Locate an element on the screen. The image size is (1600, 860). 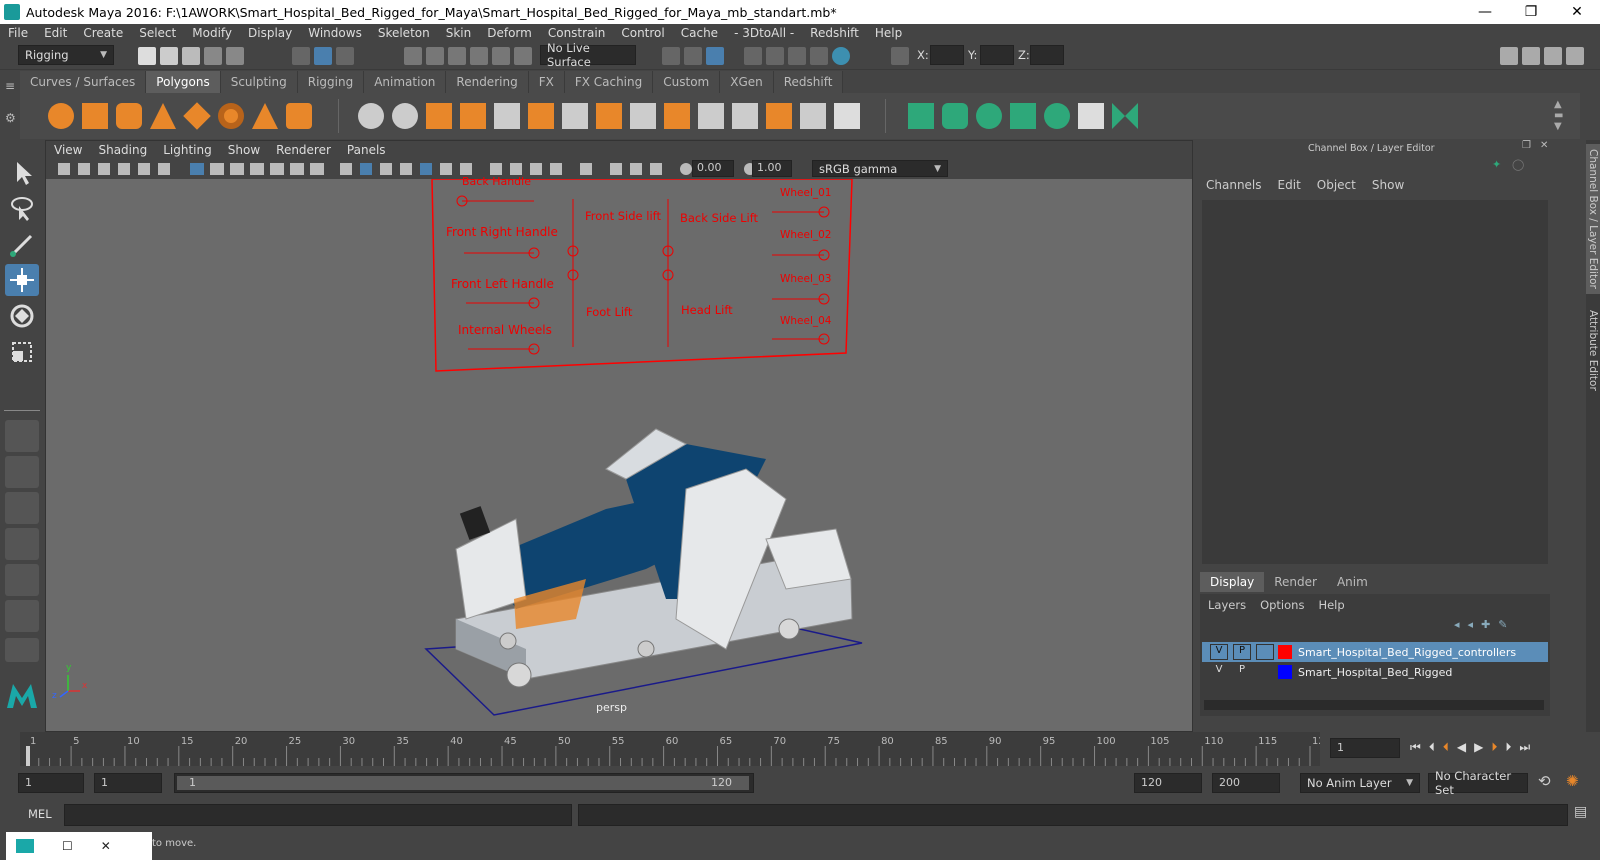
menu-help: Help is located at coordinates (888, 33).